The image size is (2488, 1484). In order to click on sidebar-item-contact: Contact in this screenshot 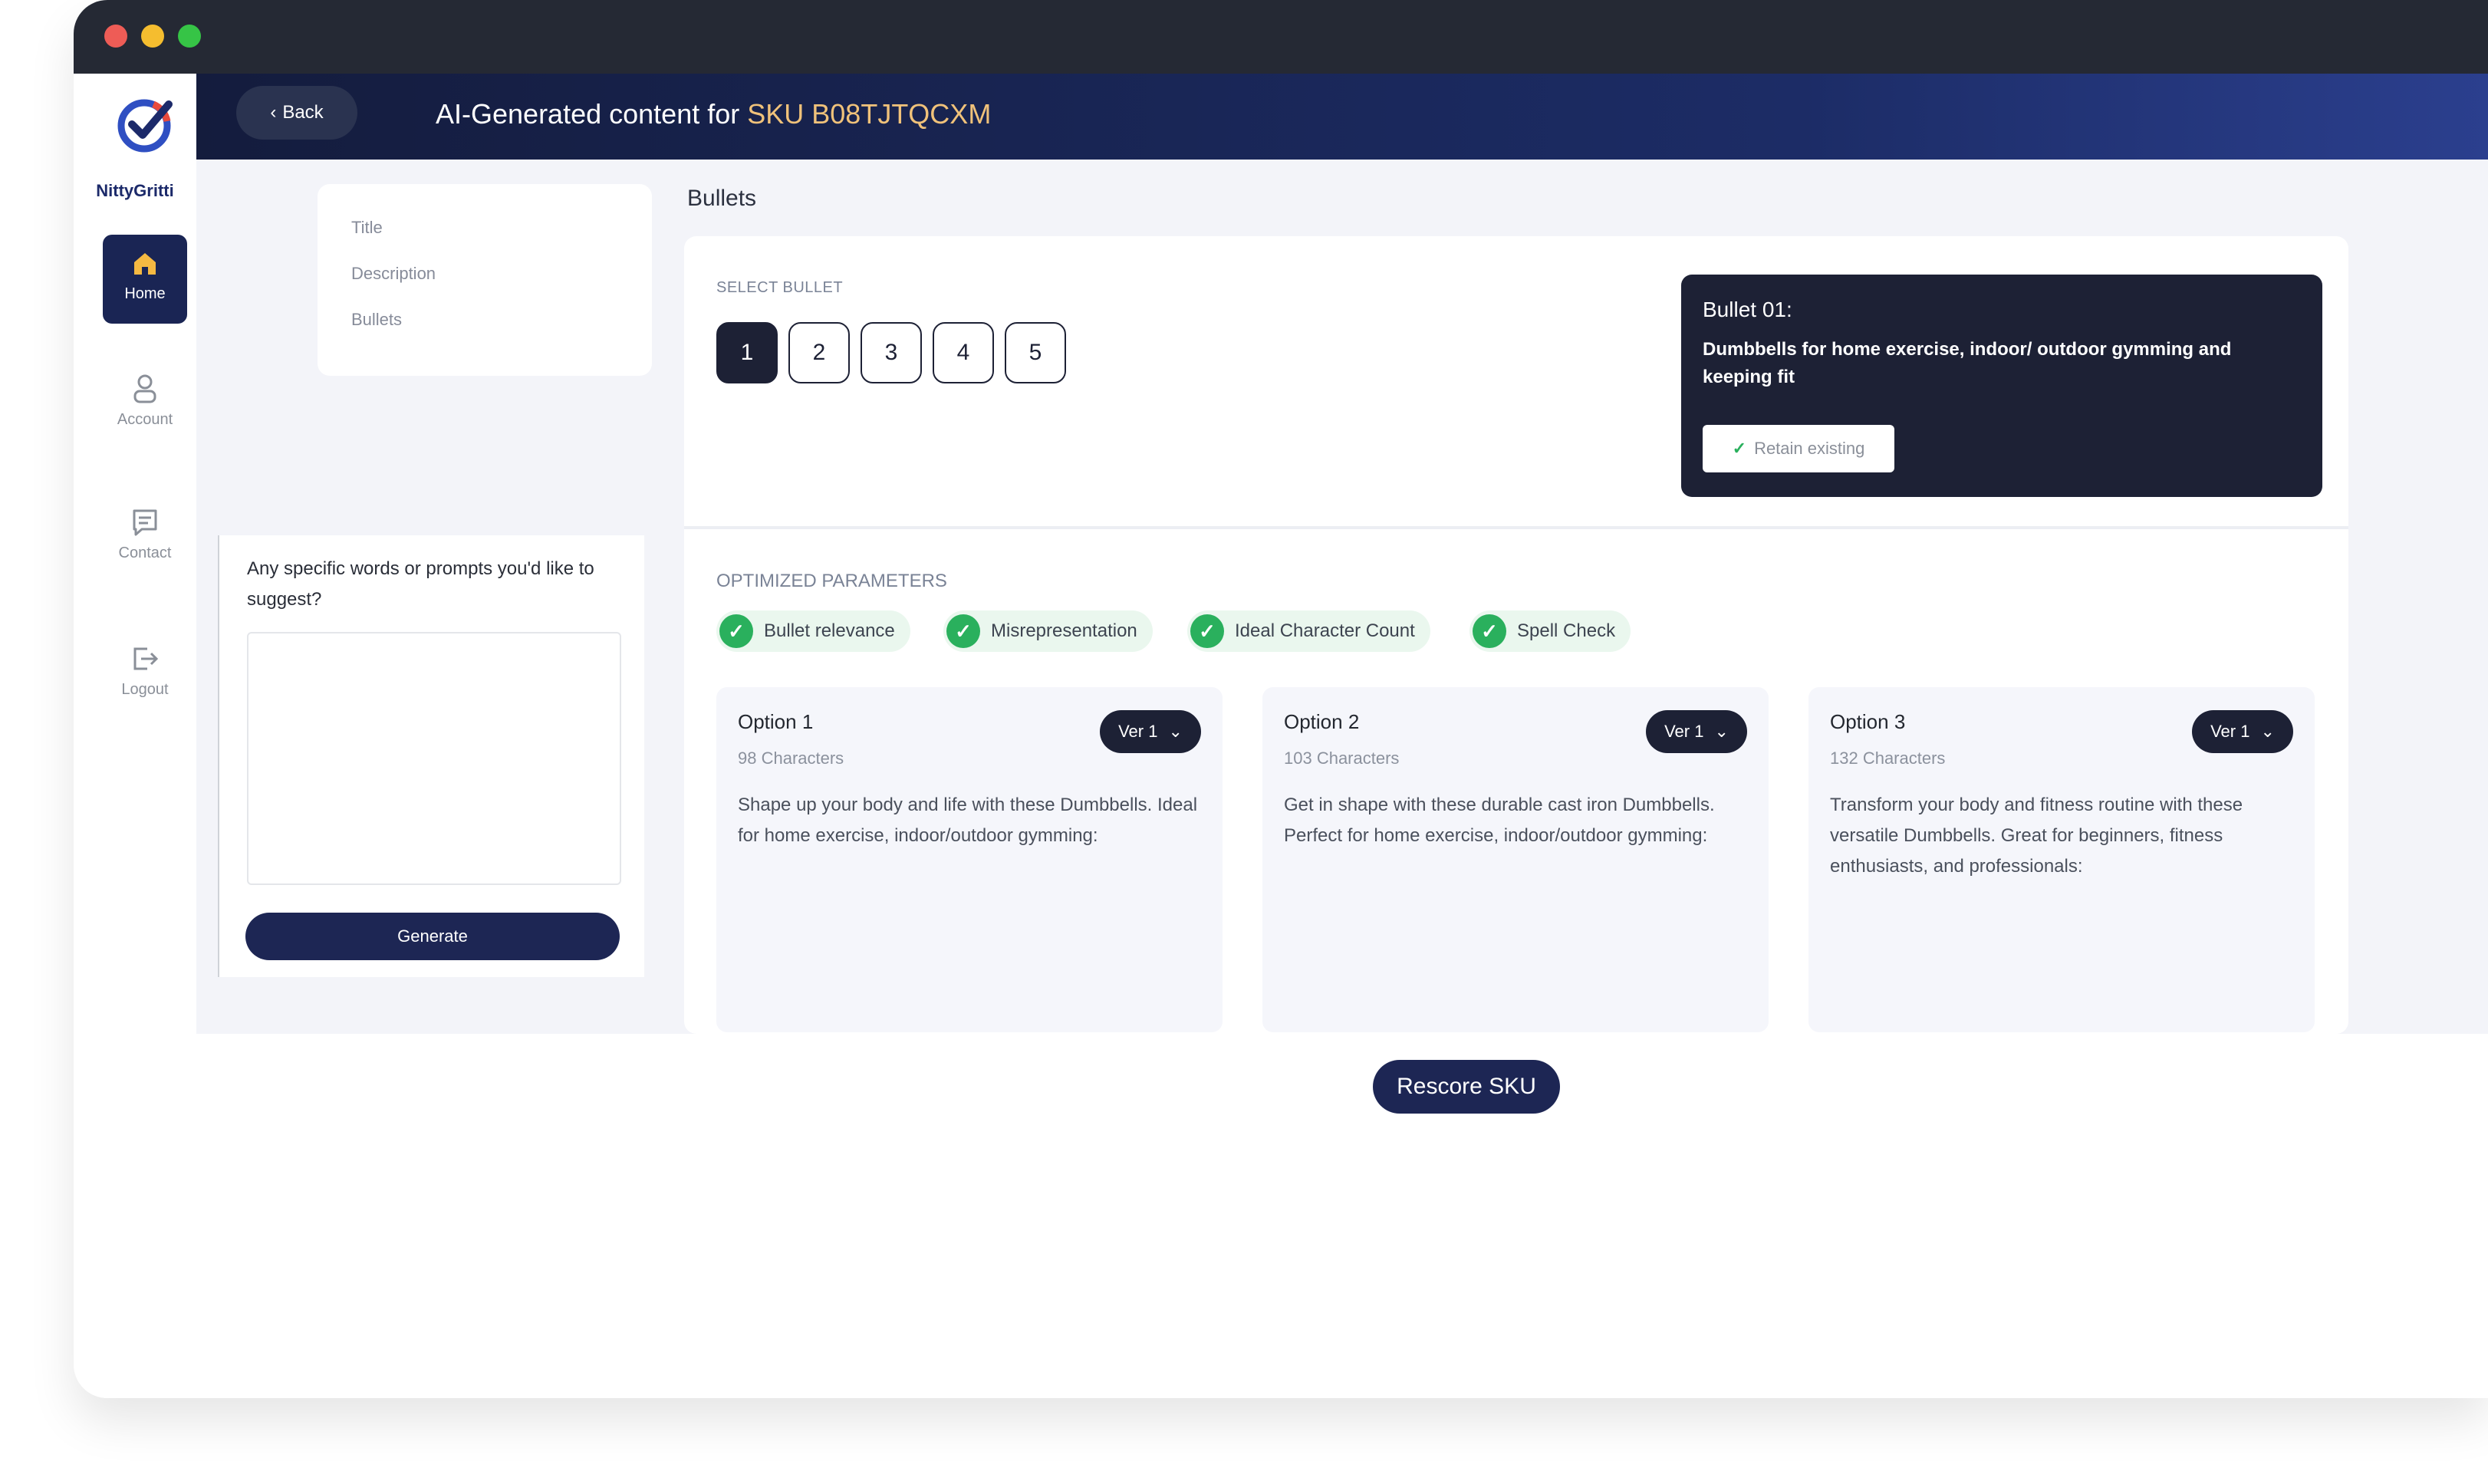, I will do `click(145, 552)`.